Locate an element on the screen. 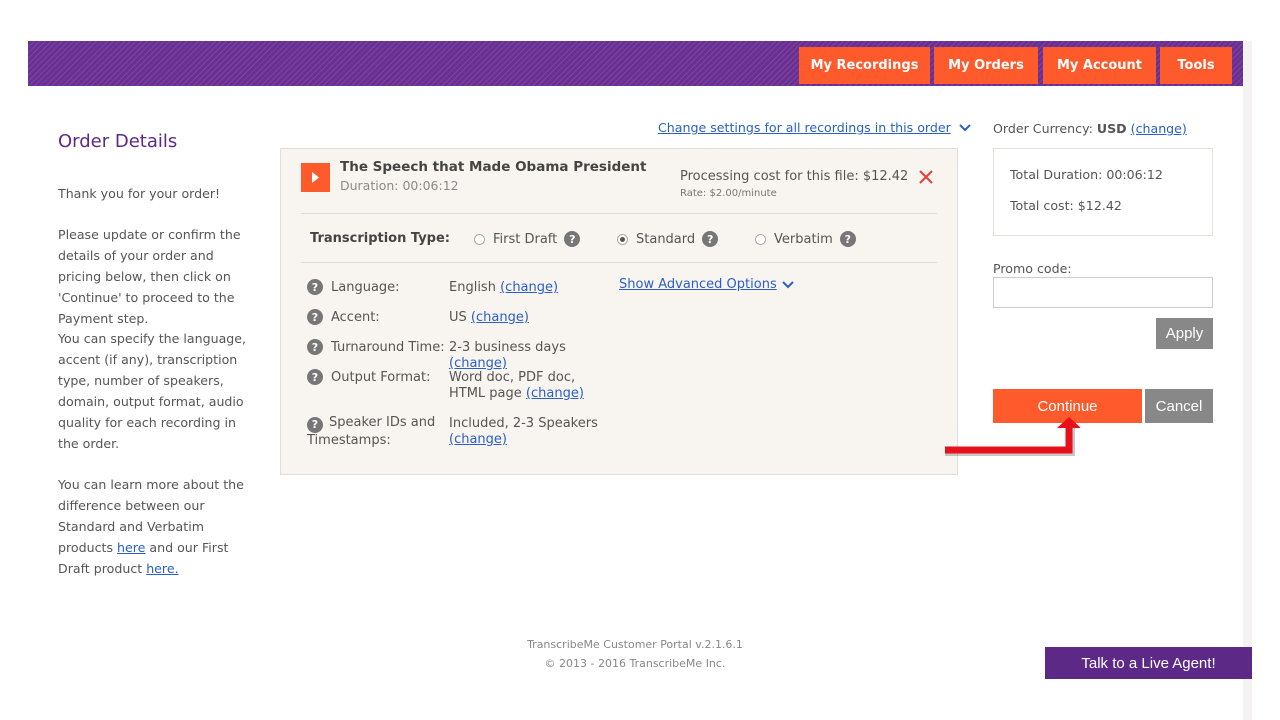 Image resolution: width=1280 pixels, height=720 pixels. radio-standard: Standard ? is located at coordinates (668, 239).